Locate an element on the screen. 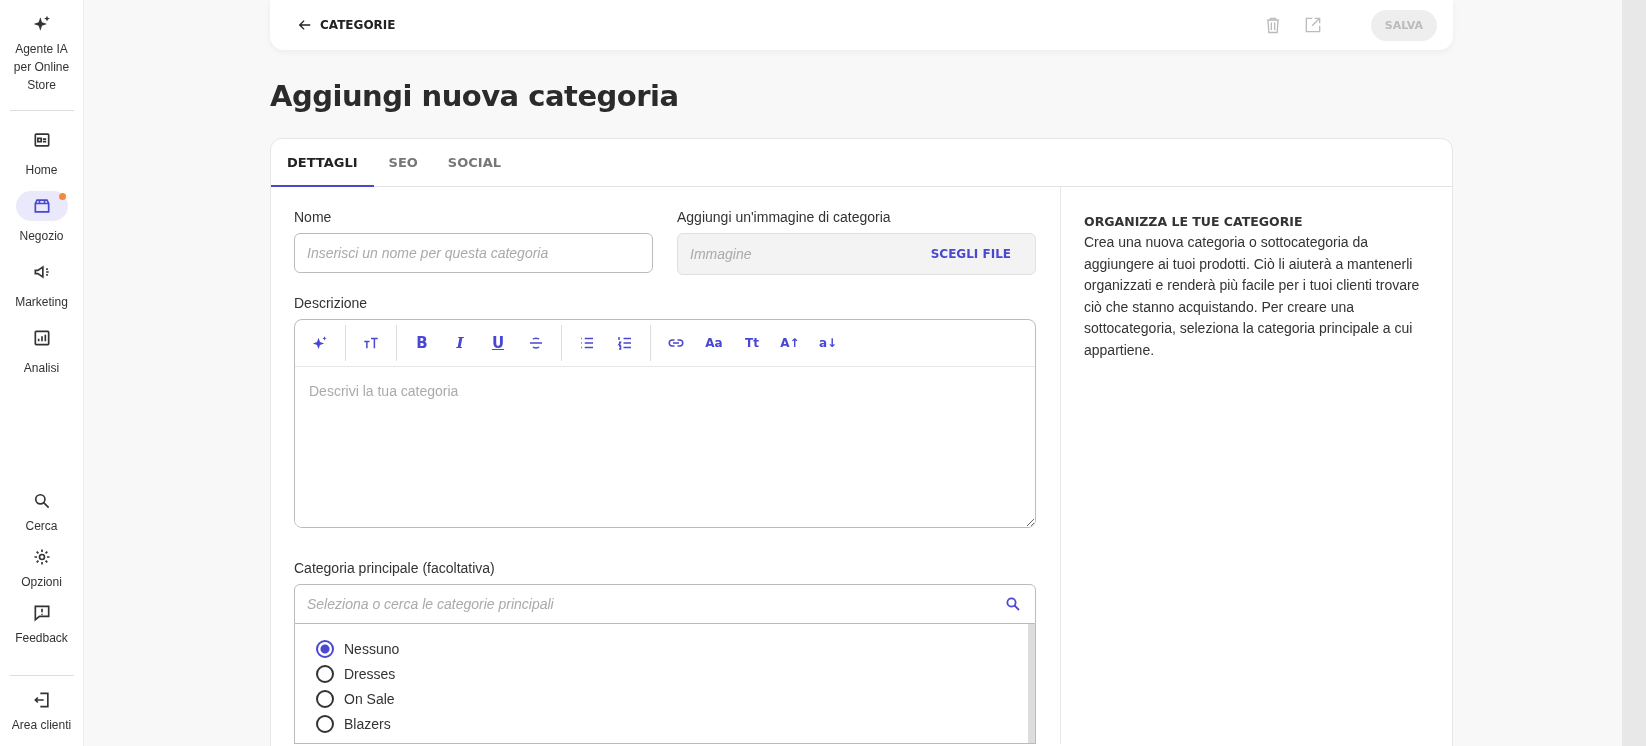 This screenshot has height=746, width=1646. format-button: Aa is located at coordinates (714, 343).